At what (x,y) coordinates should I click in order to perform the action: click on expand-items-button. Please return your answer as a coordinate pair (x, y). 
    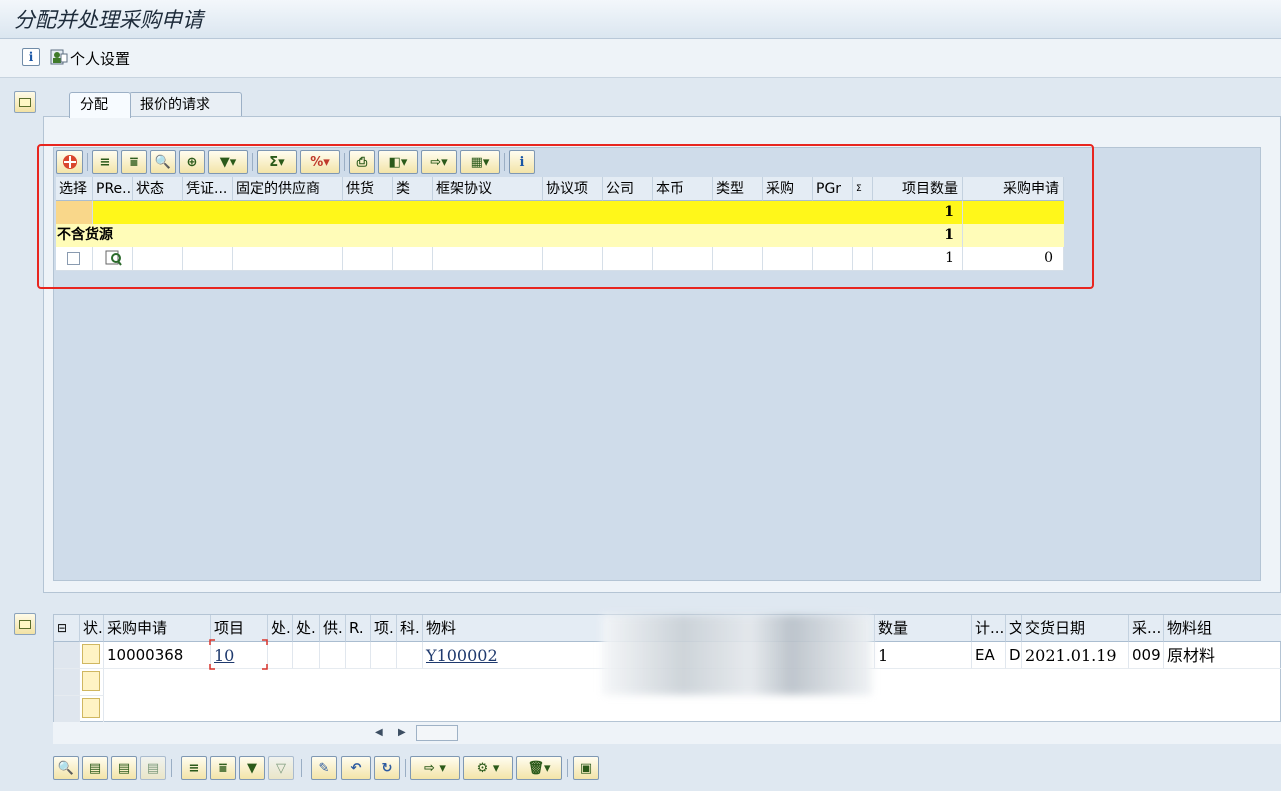
    Looking at the image, I should click on (25, 624).